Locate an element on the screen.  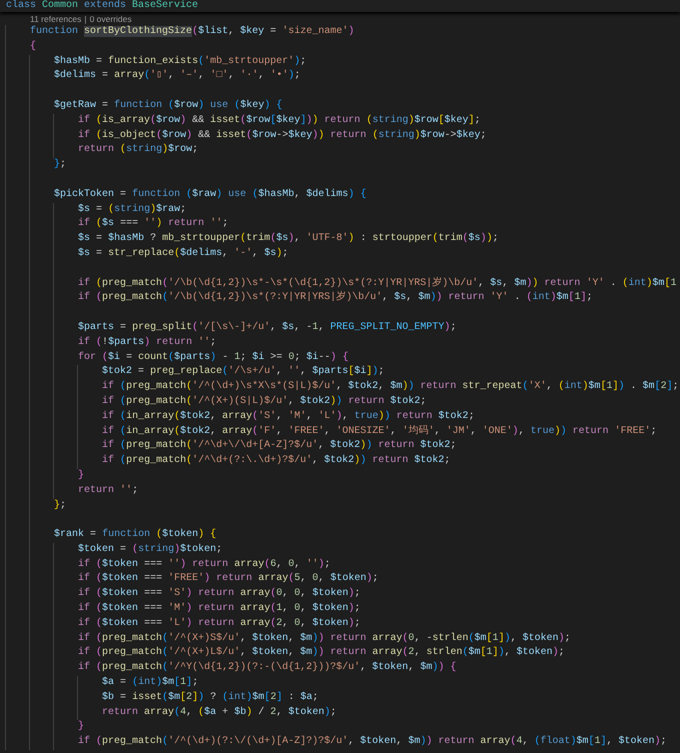
overrides-link: 0 overrides is located at coordinates (111, 19).